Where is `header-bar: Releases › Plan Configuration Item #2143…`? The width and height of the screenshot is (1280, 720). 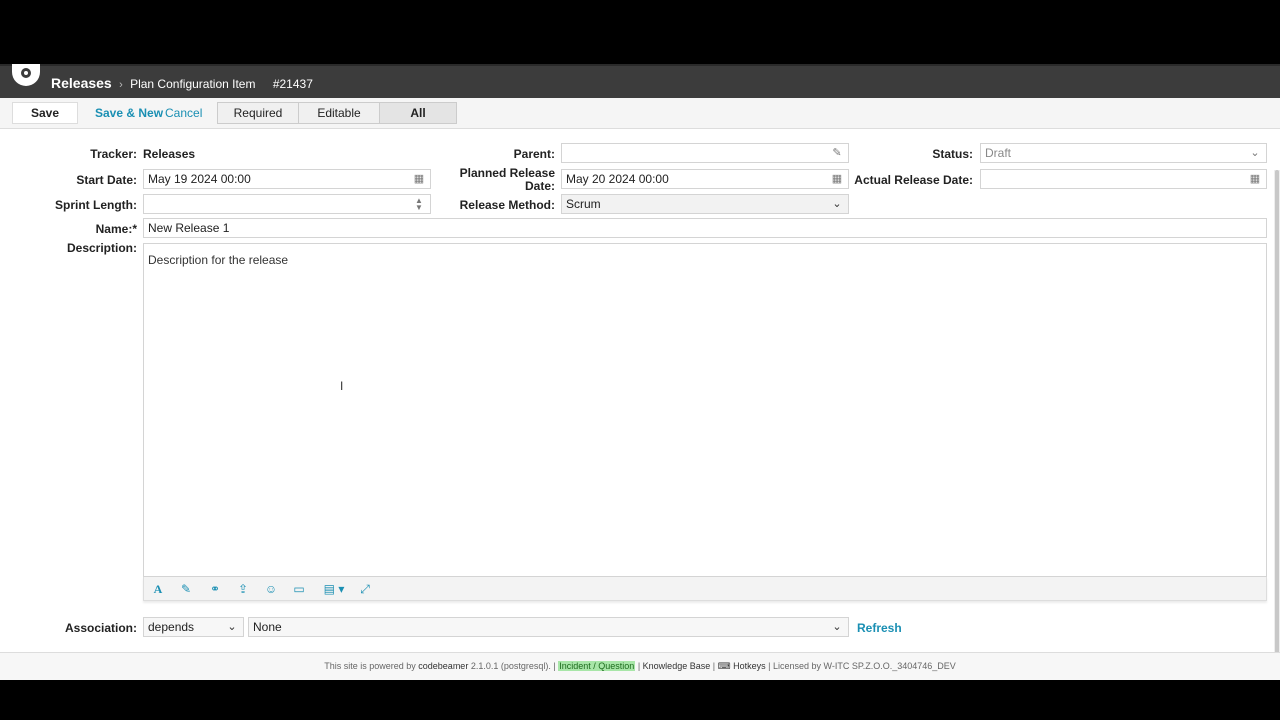 header-bar: Releases › Plan Configuration Item #2143… is located at coordinates (640, 81).